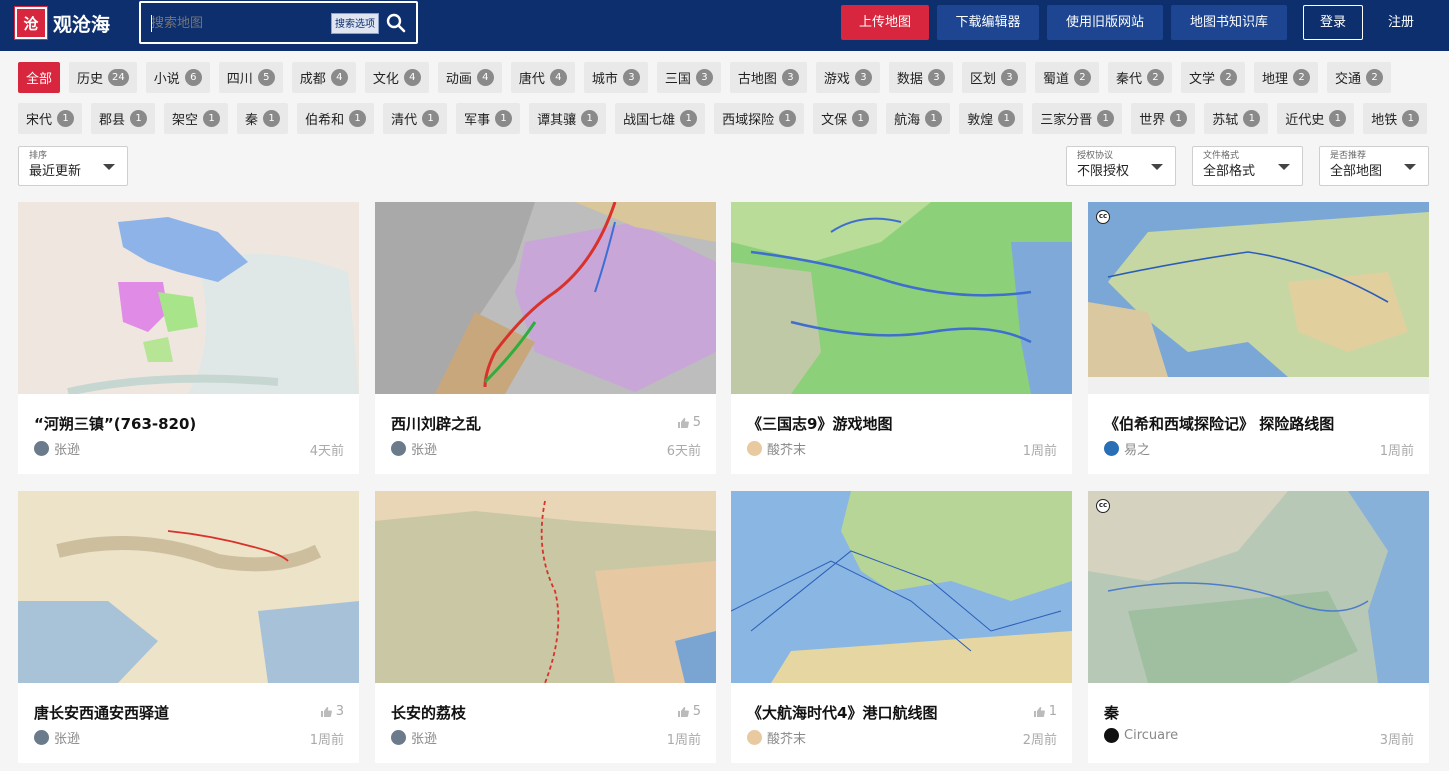 This screenshot has height=771, width=1449. I want to click on tag-filter: 西域探险 1, so click(759, 118).